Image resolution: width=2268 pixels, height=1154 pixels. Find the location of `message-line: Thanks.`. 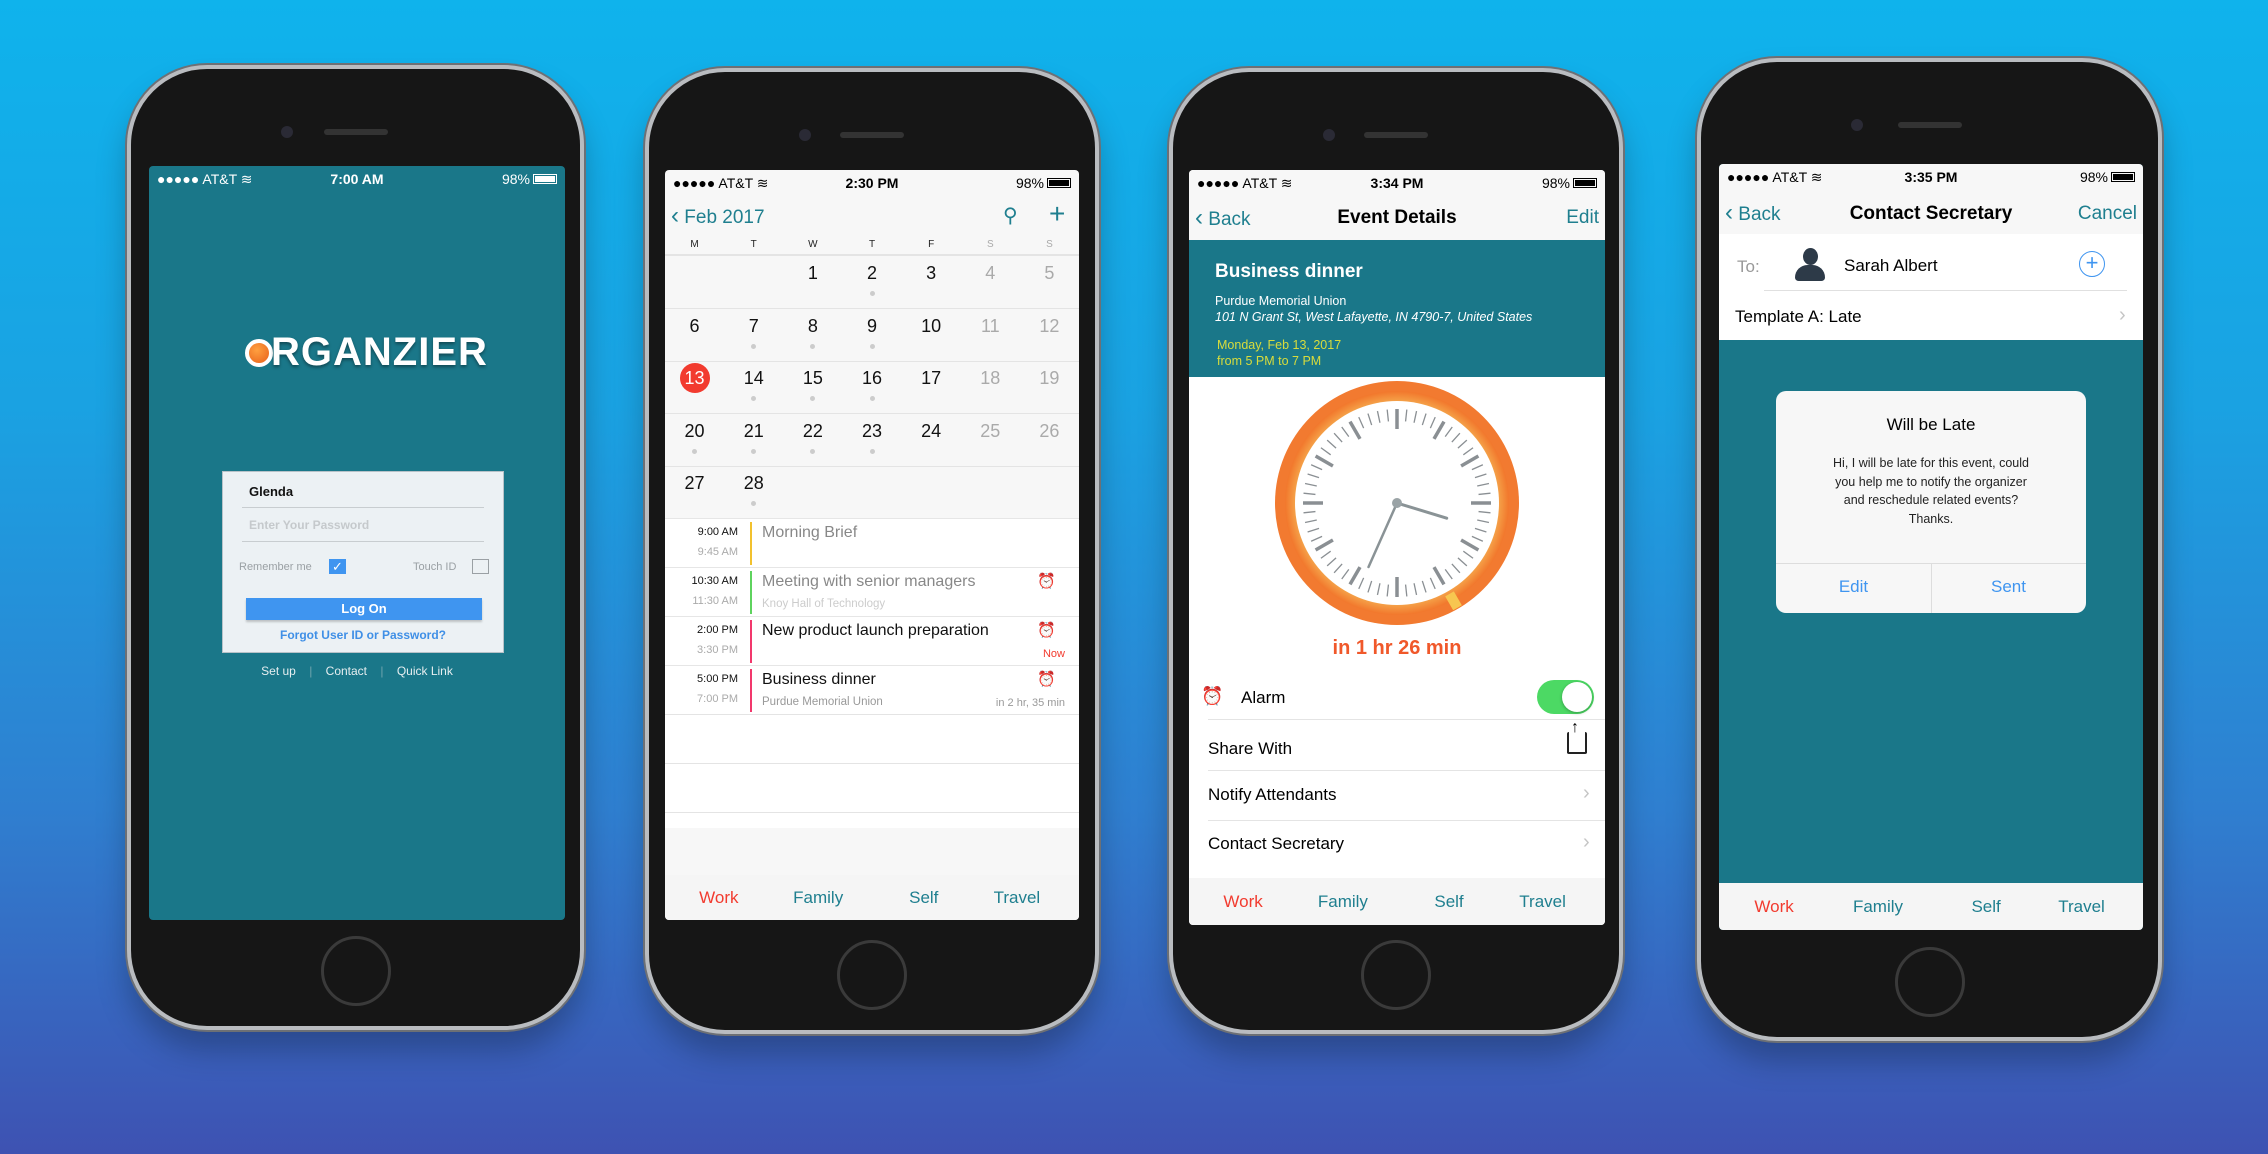

message-line: Thanks. is located at coordinates (1931, 518).